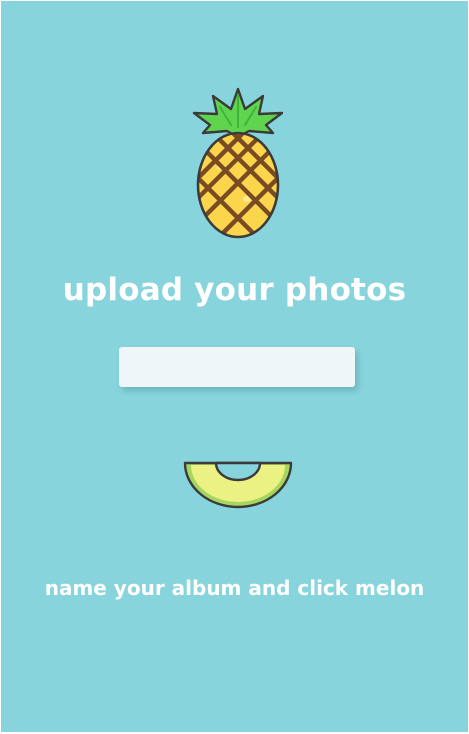  I want to click on album-name-input, so click(237, 367).